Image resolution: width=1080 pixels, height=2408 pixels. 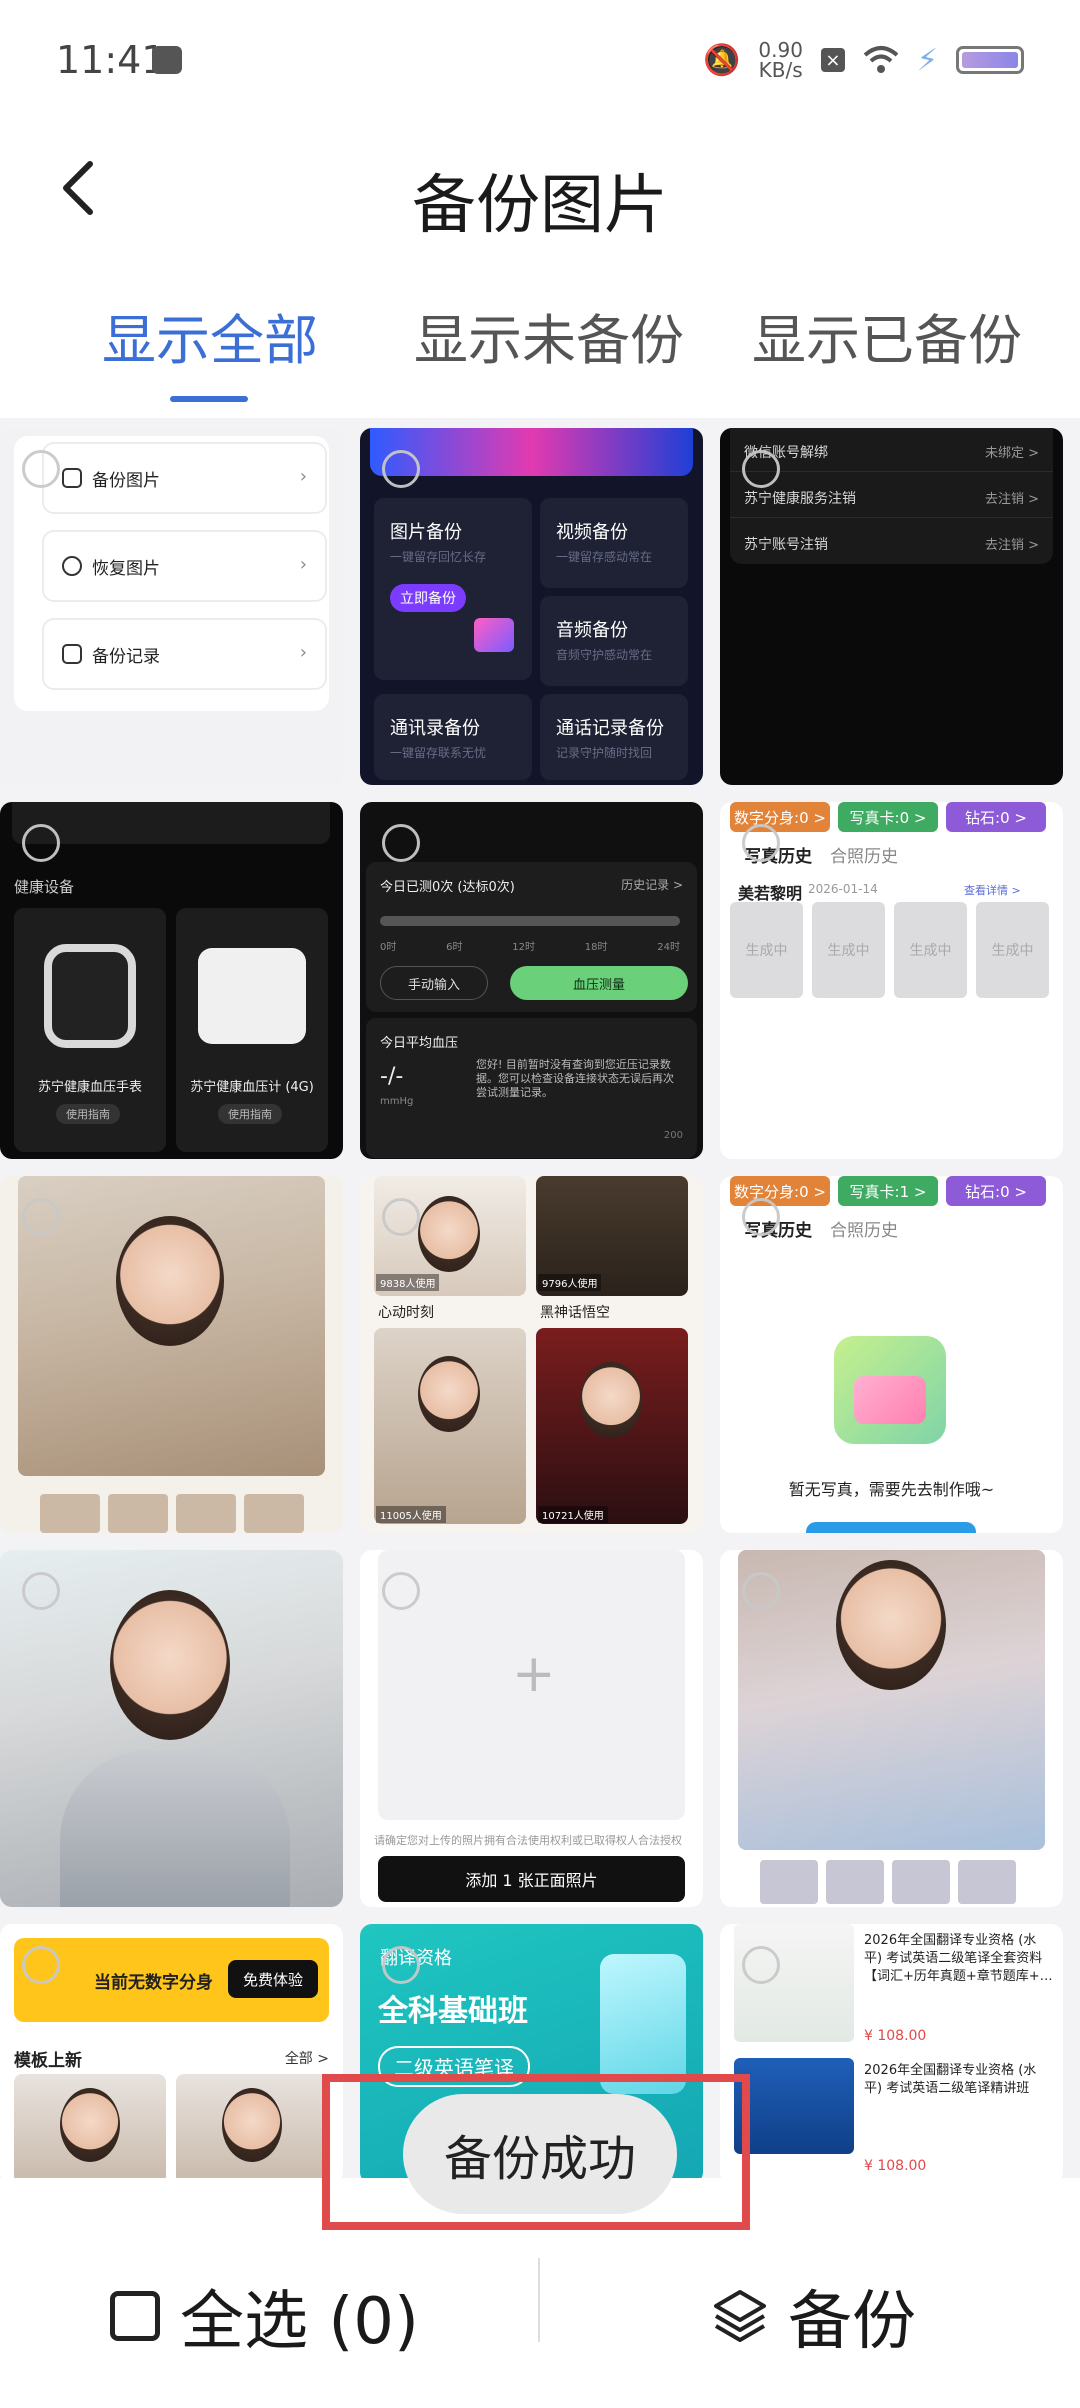 I want to click on empty-gallery-icon, so click(x=890, y=1390).